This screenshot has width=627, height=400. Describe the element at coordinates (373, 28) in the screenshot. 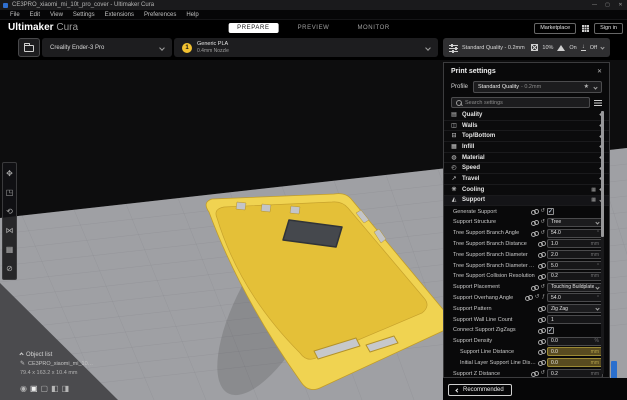

I see `tab-monitor: MONITOR` at that location.